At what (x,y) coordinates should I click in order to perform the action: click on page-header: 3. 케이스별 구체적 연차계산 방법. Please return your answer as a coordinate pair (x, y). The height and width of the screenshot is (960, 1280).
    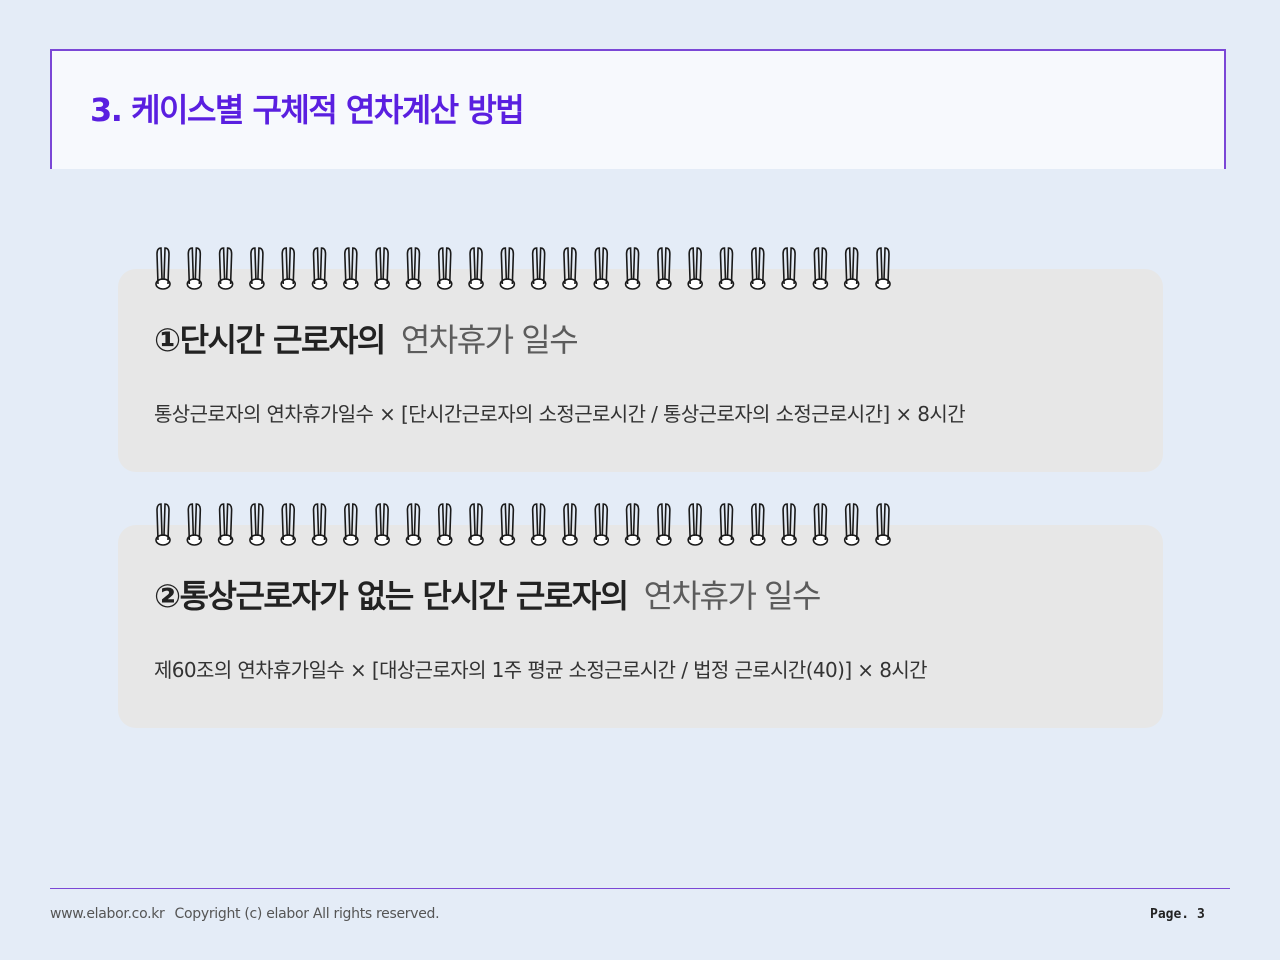
    Looking at the image, I should click on (638, 109).